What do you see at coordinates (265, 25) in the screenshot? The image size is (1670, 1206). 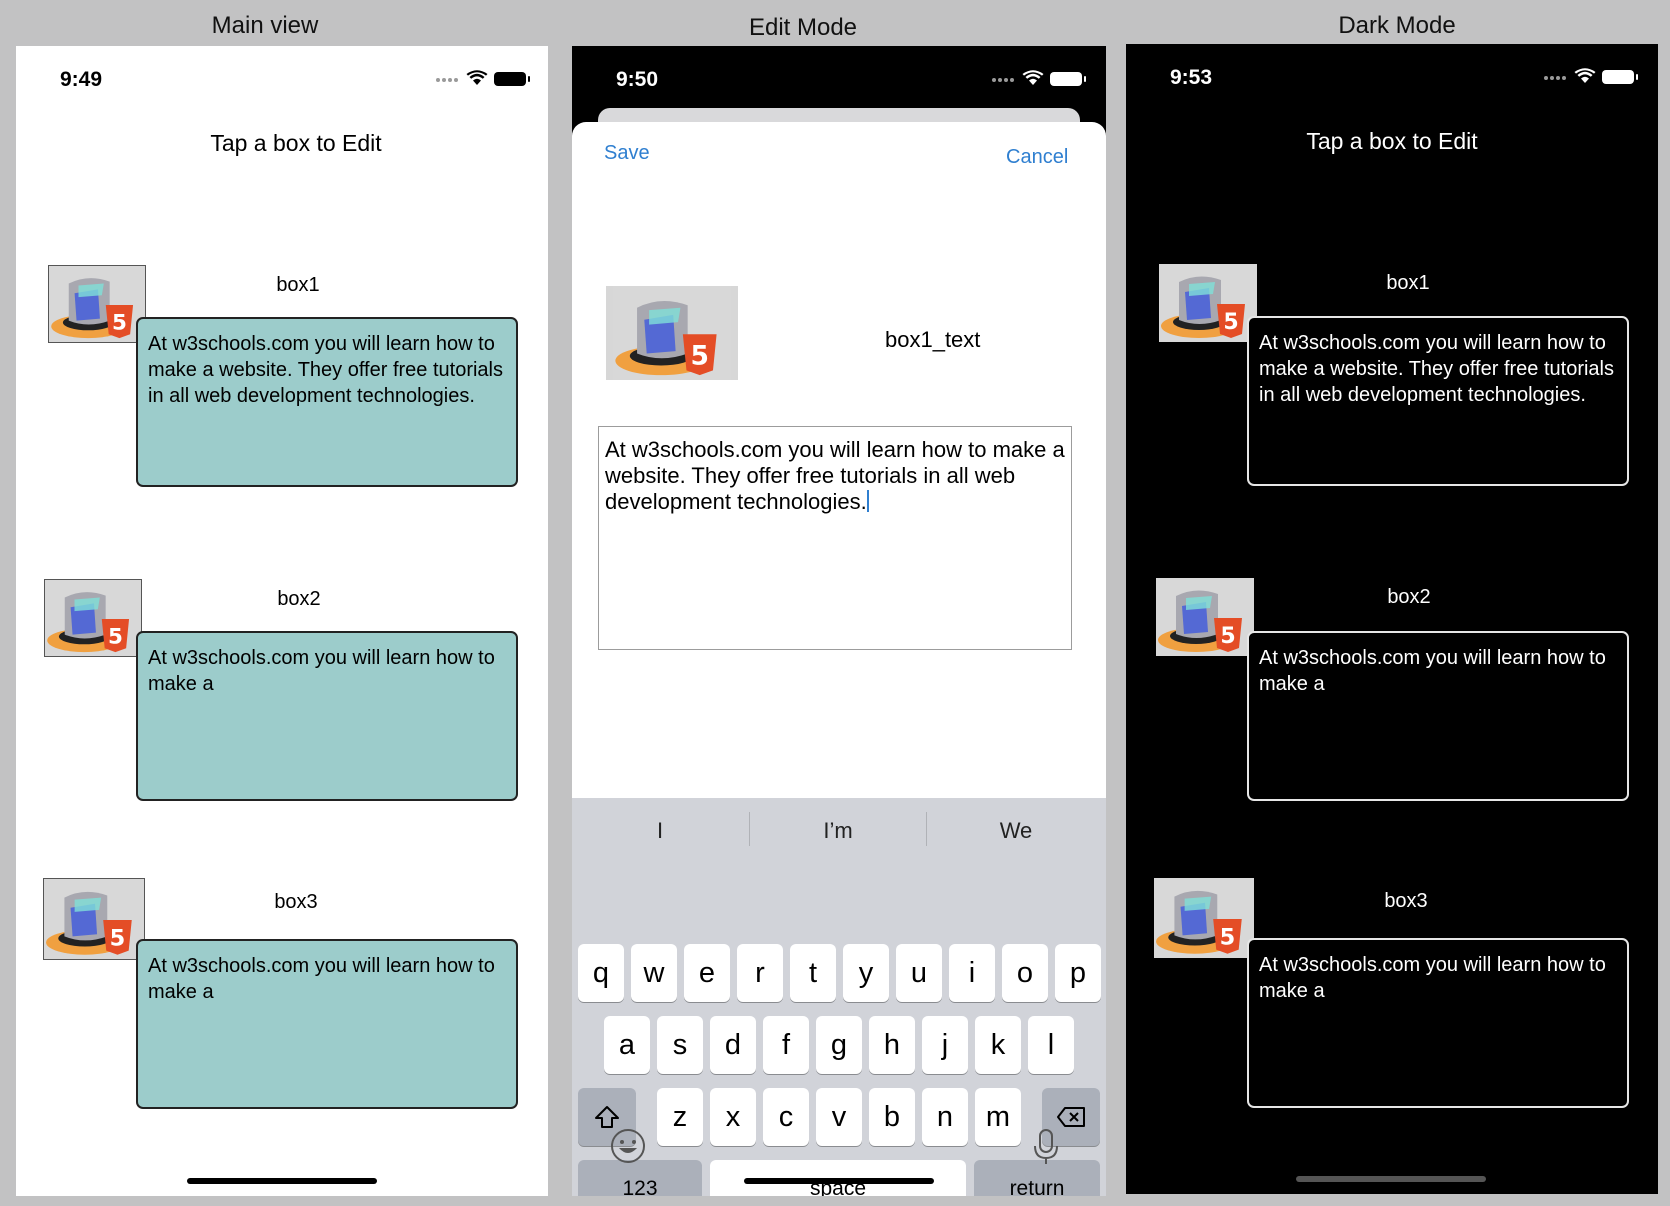 I see `caption-main: Main view` at bounding box center [265, 25].